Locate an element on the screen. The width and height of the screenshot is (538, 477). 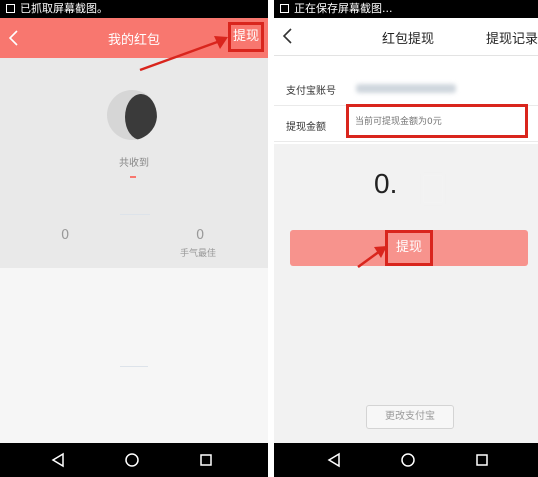
page-title: 红包提现 is located at coordinates (408, 39).